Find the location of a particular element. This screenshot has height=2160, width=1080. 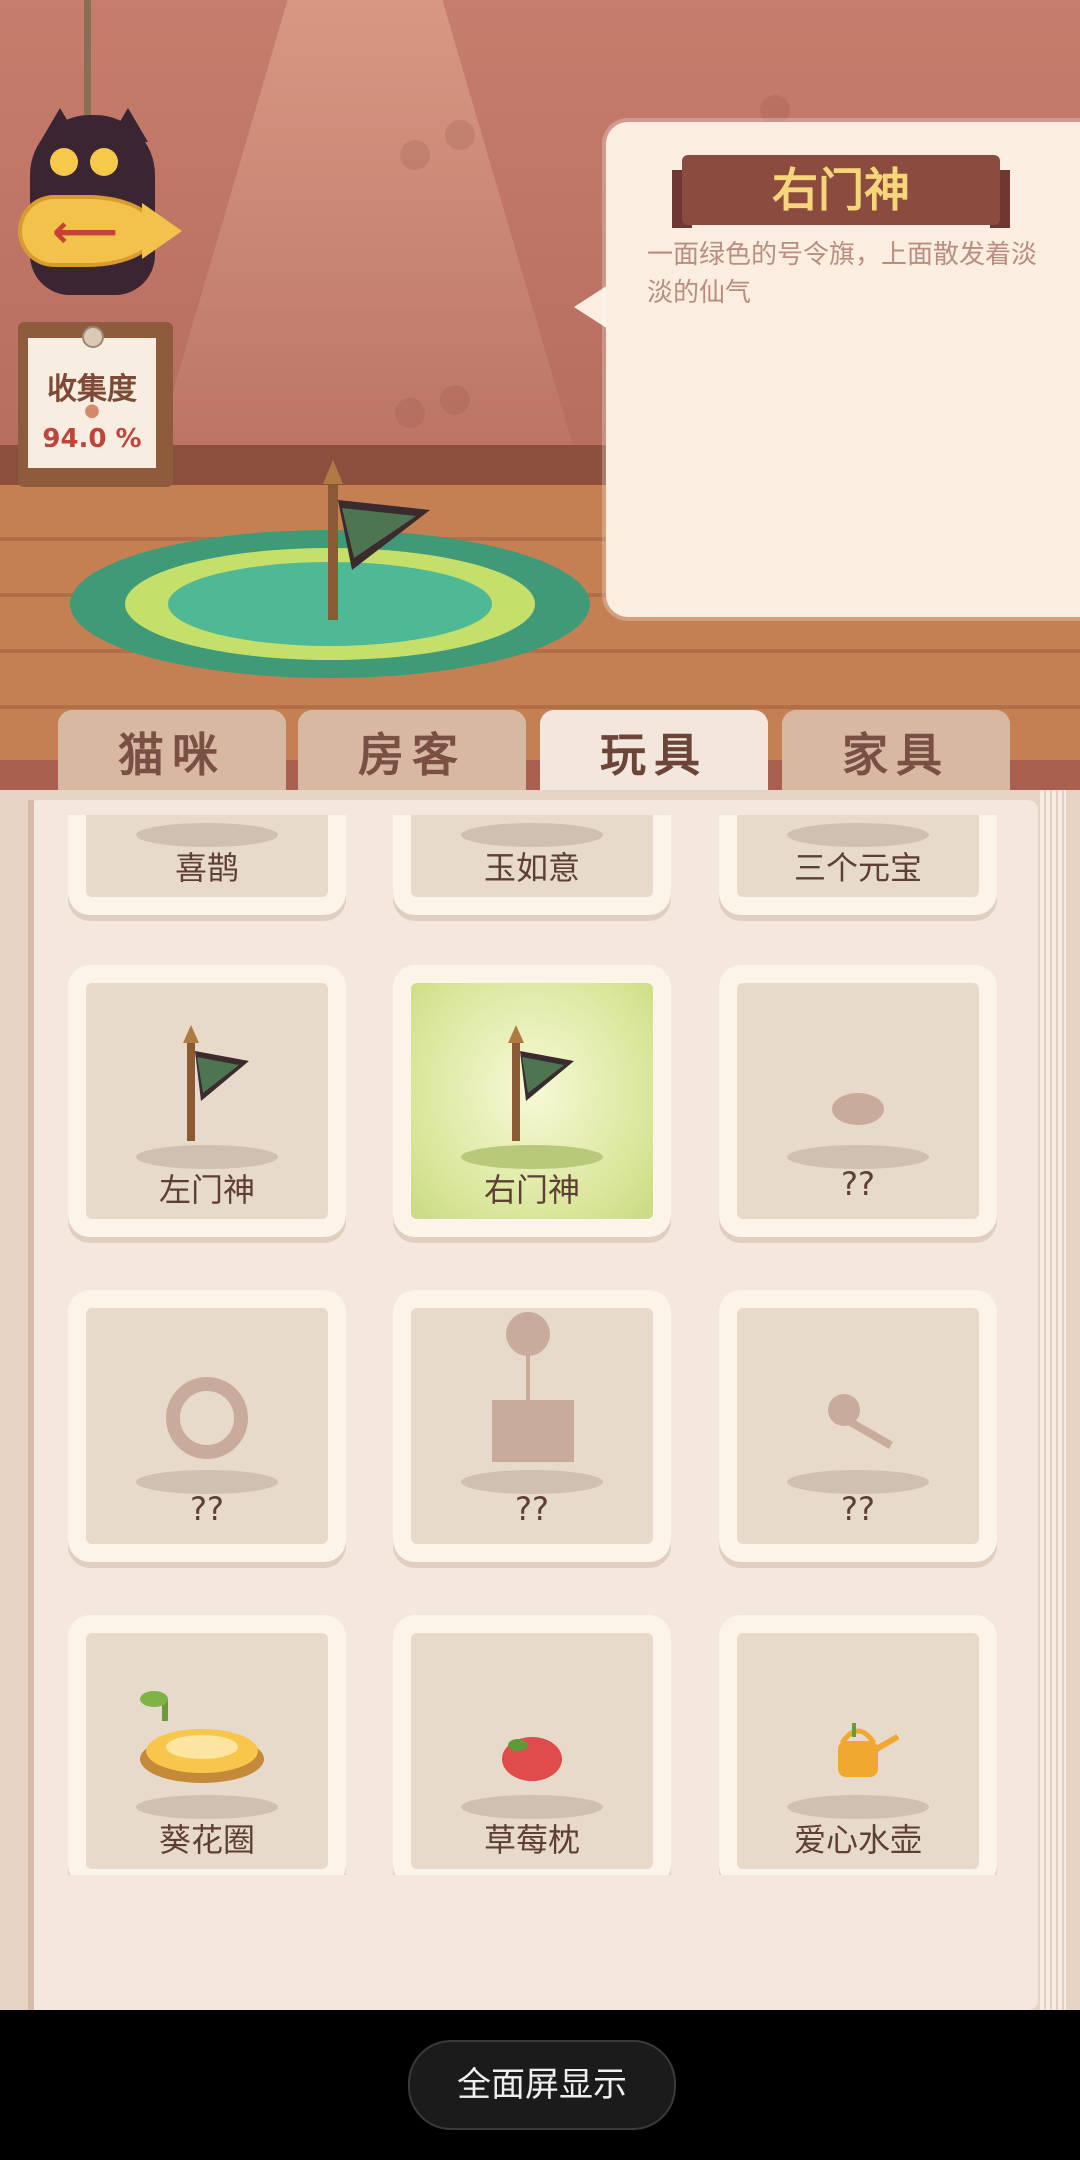

item-card: 玉如意 is located at coordinates (532, 865).